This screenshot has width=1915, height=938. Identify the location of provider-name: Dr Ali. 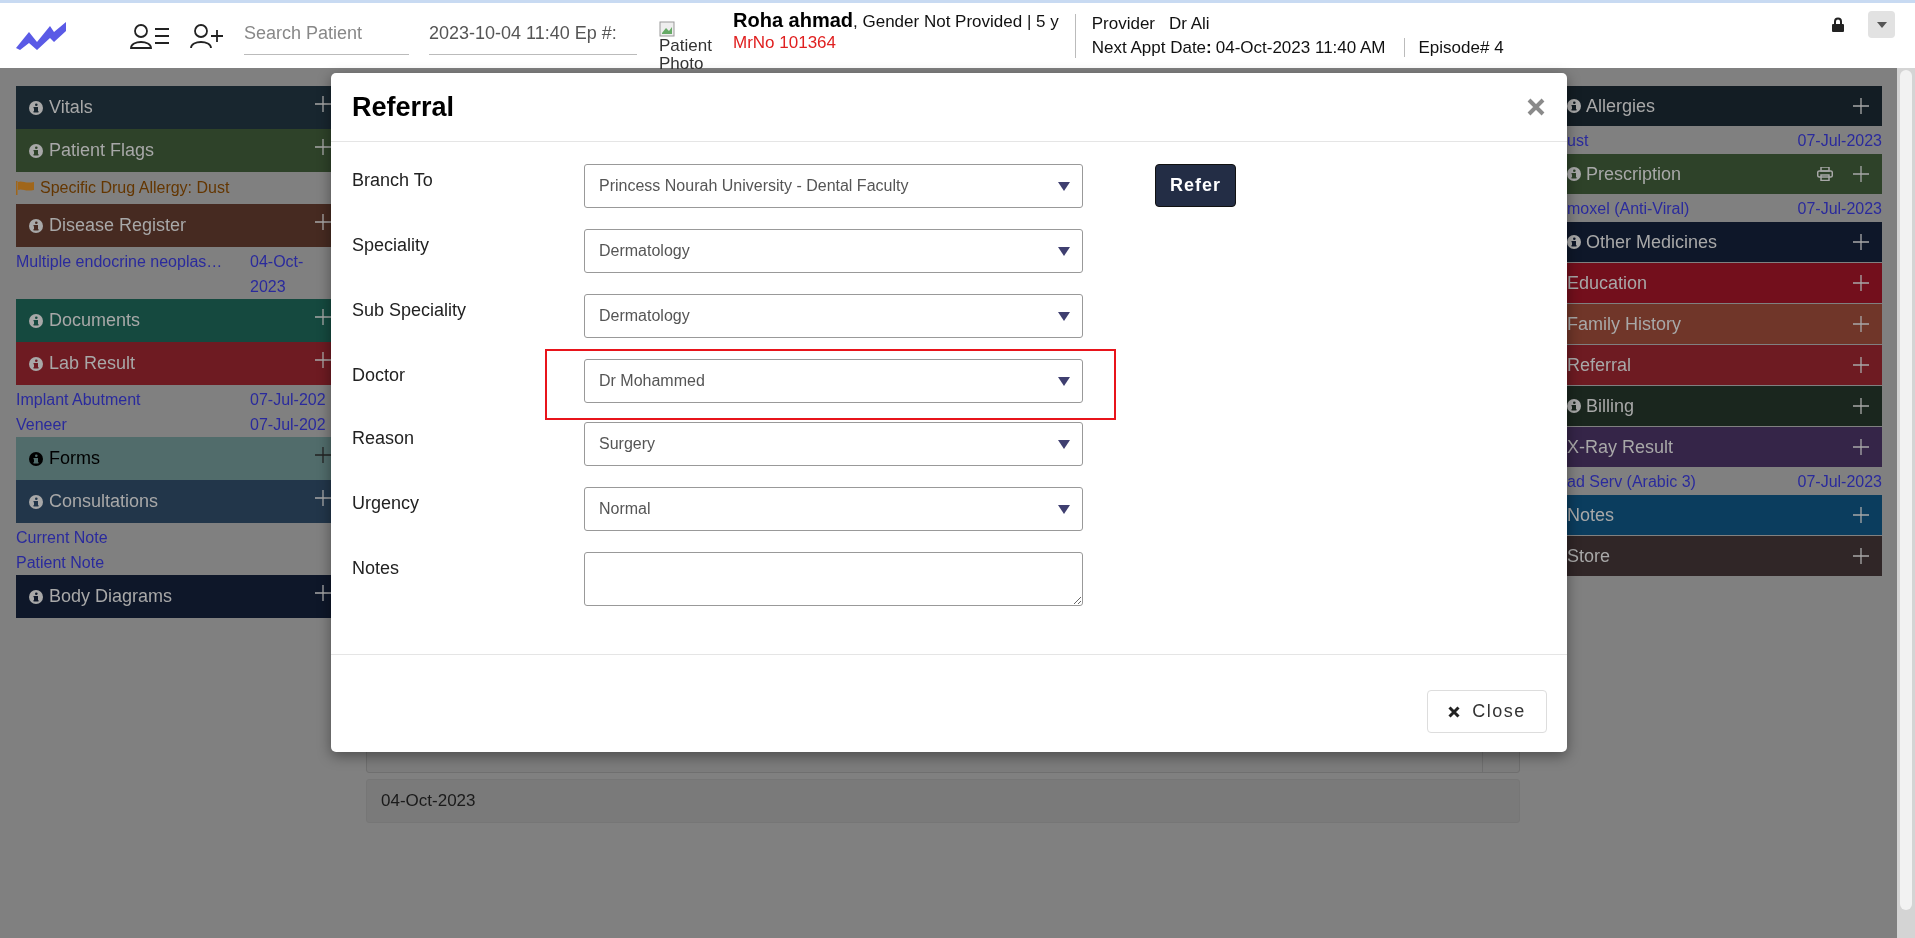
(1189, 23).